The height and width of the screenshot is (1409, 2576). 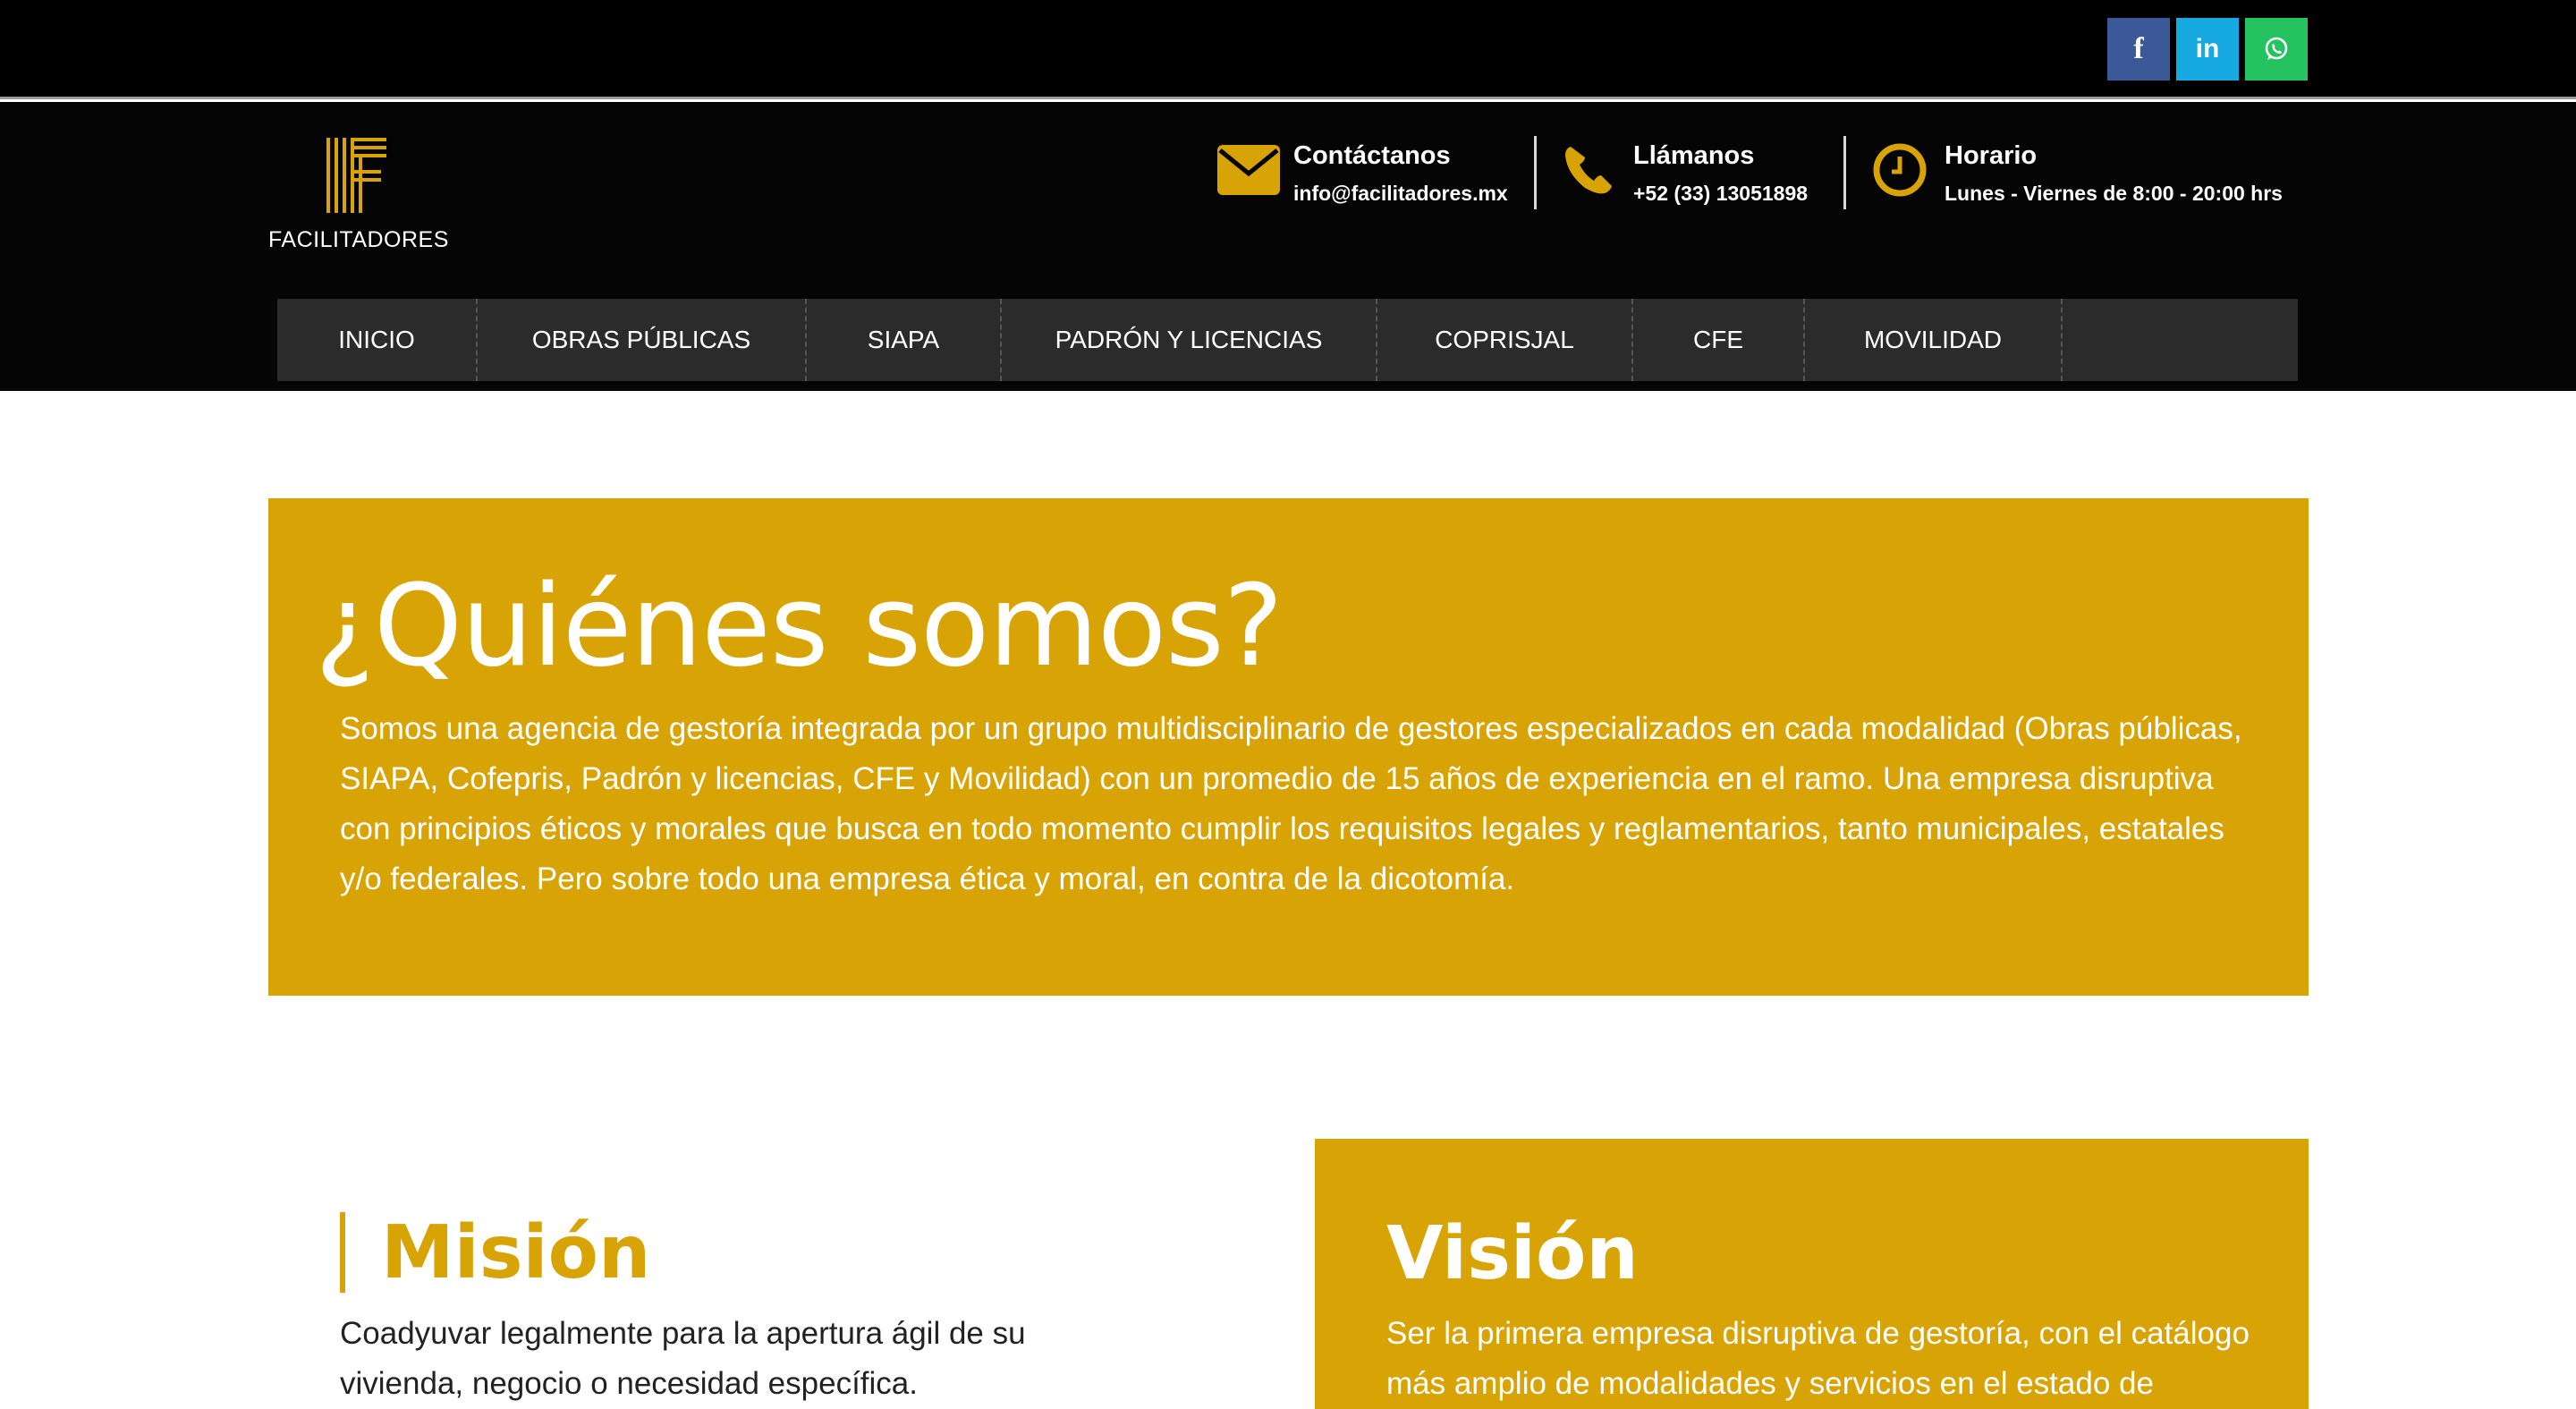 I want to click on contact-hours-title: Horario, so click(x=1991, y=155).